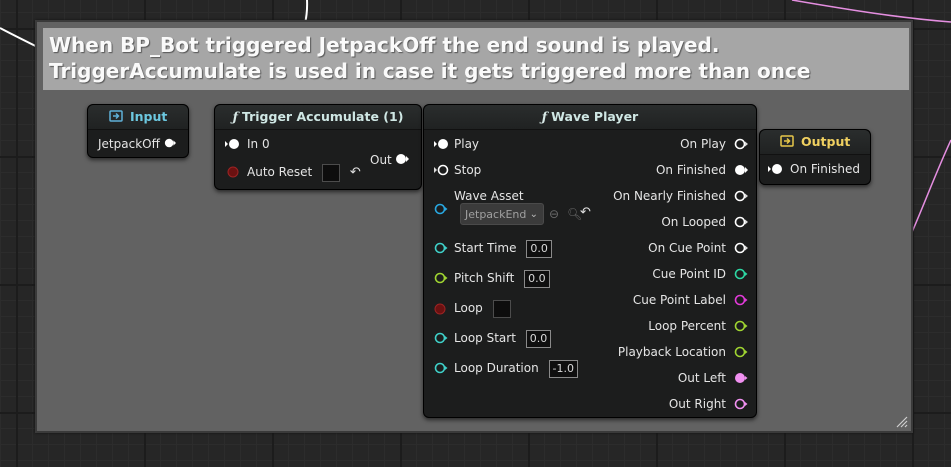 Image resolution: width=951 pixels, height=467 pixels. Describe the element at coordinates (331, 172) in the screenshot. I see `auto-reset-checkbox` at that location.